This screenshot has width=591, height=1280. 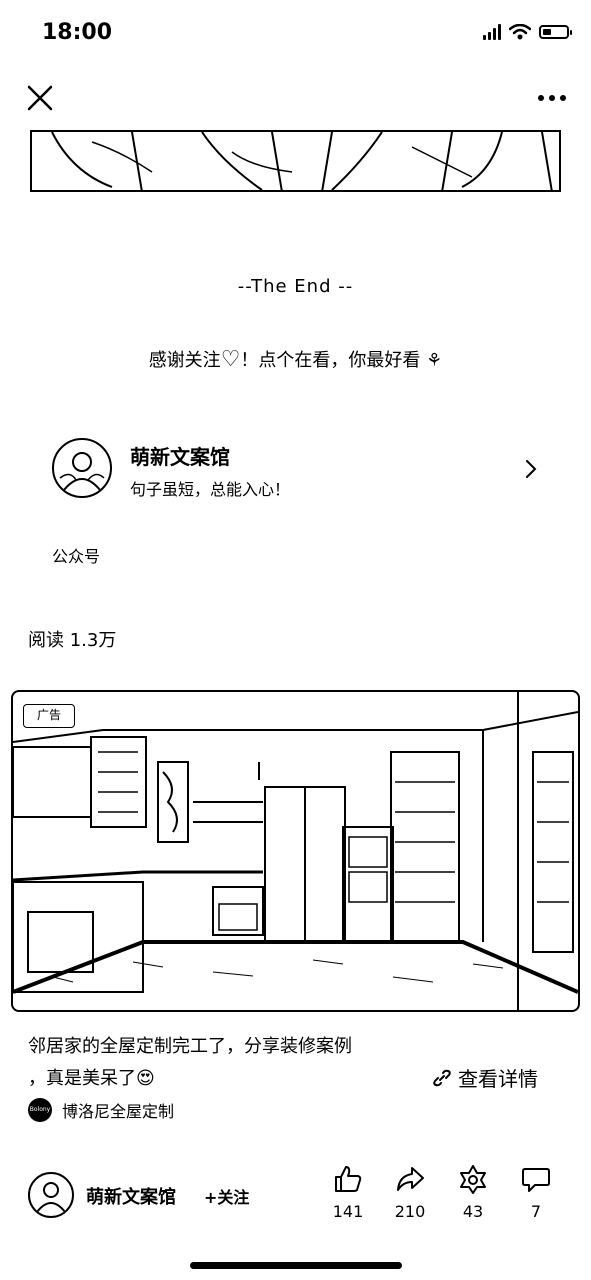 What do you see at coordinates (348, 1179) in the screenshot?
I see `thumbs-up-icon` at bounding box center [348, 1179].